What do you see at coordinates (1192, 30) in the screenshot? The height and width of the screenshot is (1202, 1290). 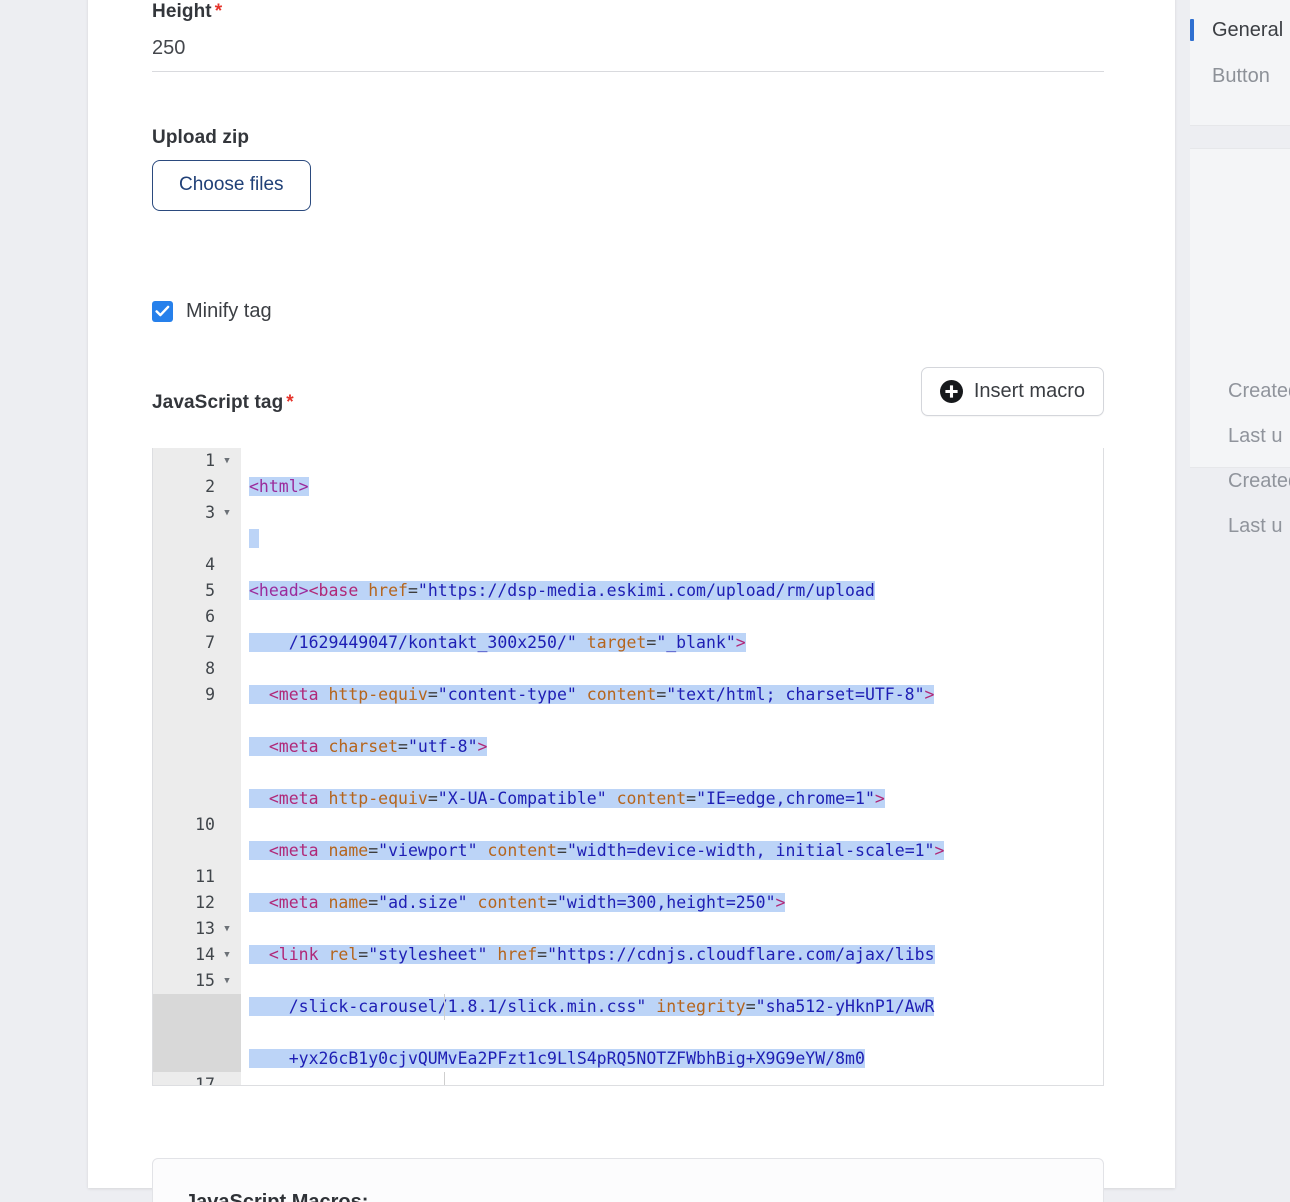 I see `active-indicator-bar` at bounding box center [1192, 30].